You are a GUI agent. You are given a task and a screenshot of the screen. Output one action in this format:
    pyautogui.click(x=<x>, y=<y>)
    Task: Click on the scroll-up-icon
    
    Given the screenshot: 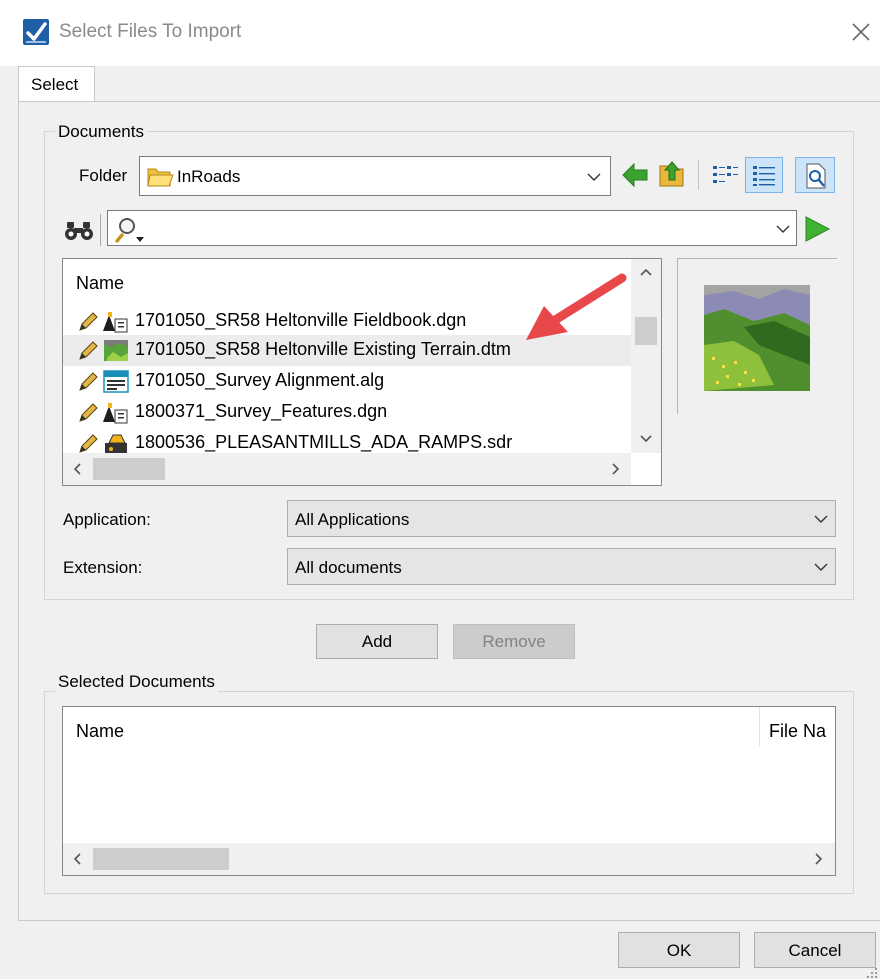 What is the action you would take?
    pyautogui.click(x=646, y=272)
    